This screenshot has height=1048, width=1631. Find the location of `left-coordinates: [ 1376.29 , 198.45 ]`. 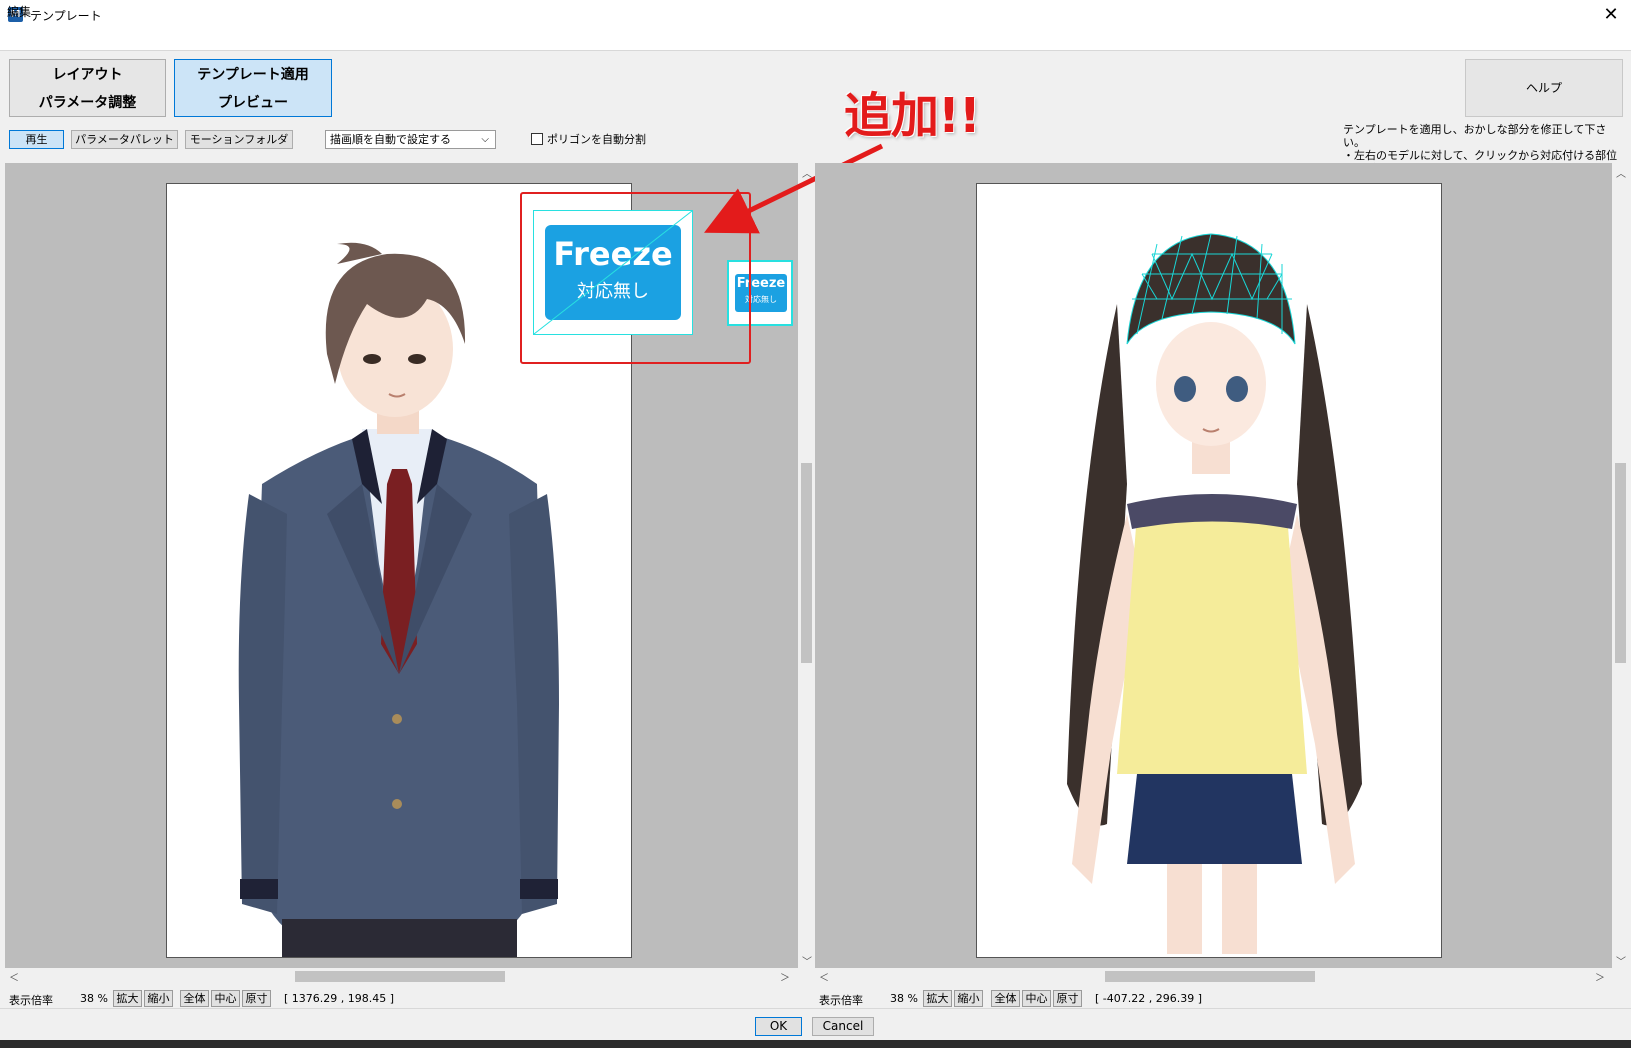

left-coordinates: [ 1376.29 , 198.45 ] is located at coordinates (339, 998).